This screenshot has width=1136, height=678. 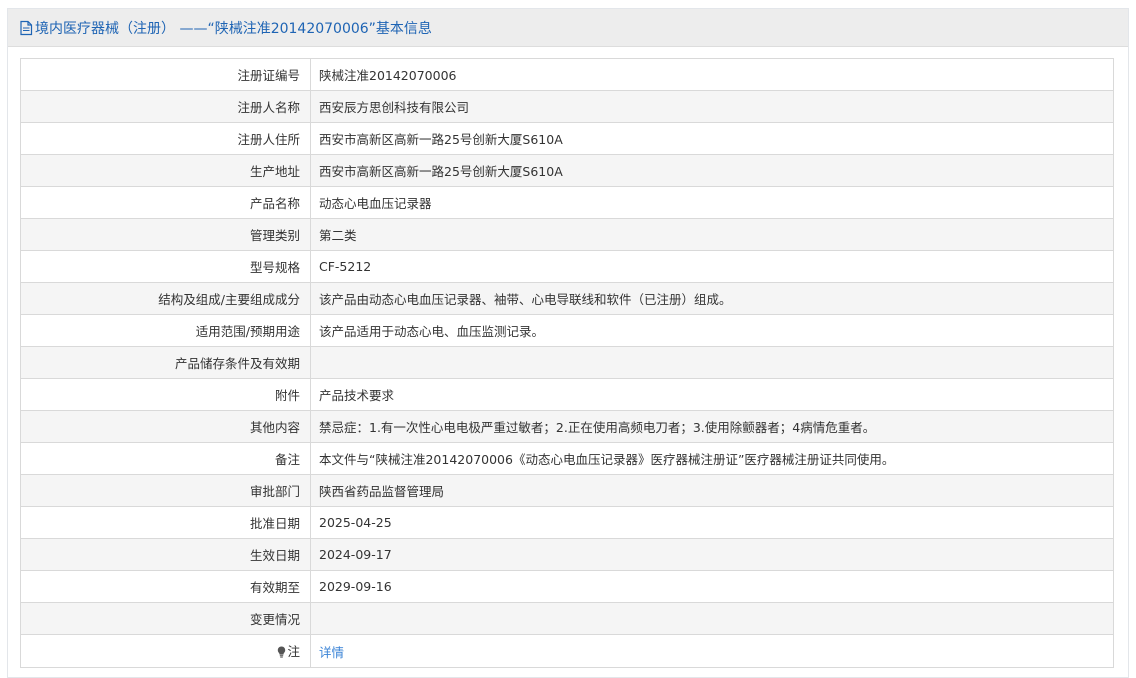 I want to click on row-label: 备注, so click(x=165, y=458).